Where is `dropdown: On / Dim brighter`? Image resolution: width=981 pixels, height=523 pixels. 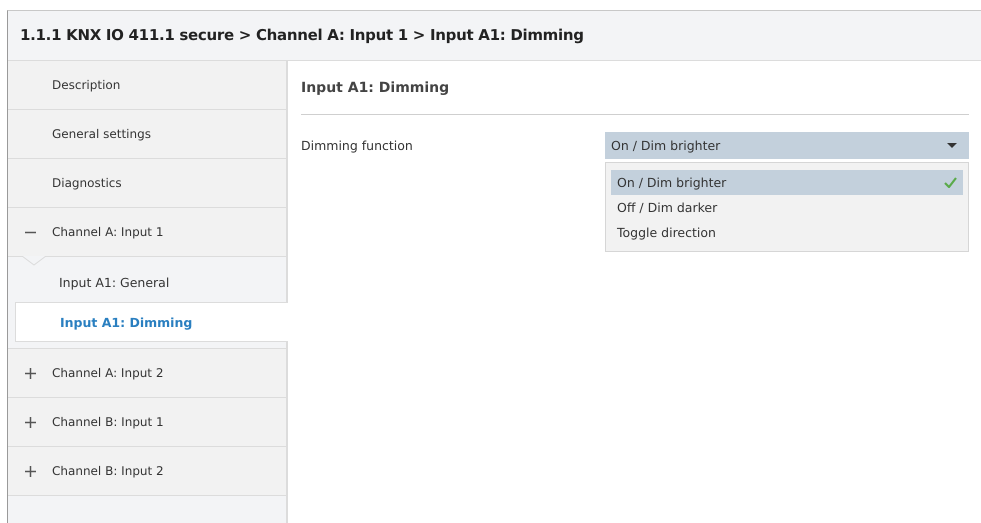 dropdown: On / Dim brighter is located at coordinates (787, 145).